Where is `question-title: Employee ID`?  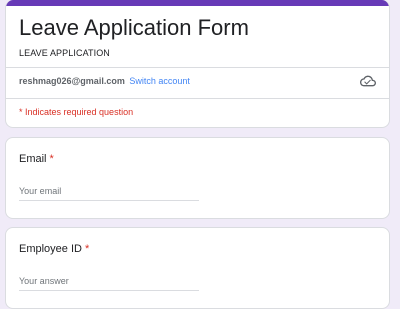
question-title: Employee ID is located at coordinates (50, 249).